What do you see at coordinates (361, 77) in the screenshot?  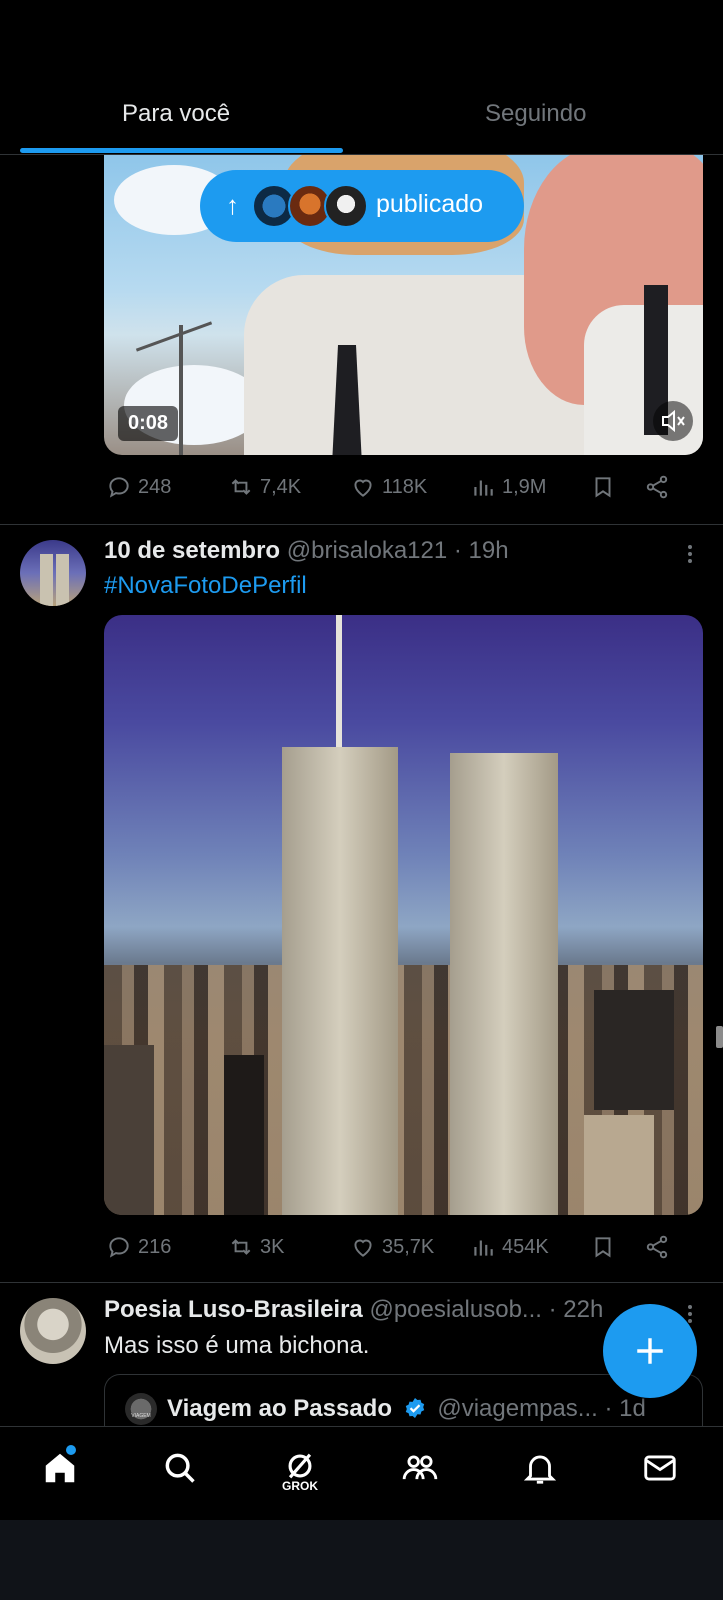 I see `timeline-tabs: Para você Seguindo` at bounding box center [361, 77].